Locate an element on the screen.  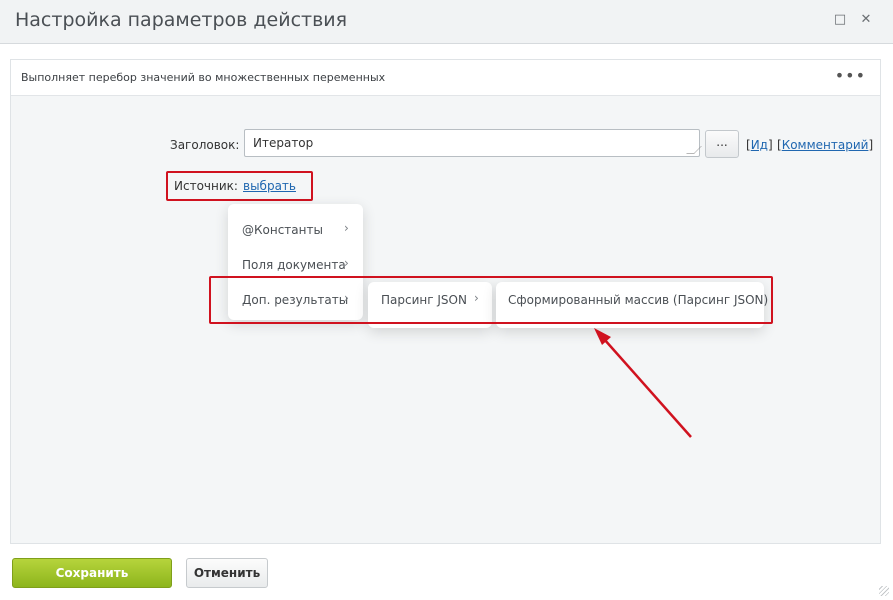
source-highlight-box is located at coordinates (239, 186).